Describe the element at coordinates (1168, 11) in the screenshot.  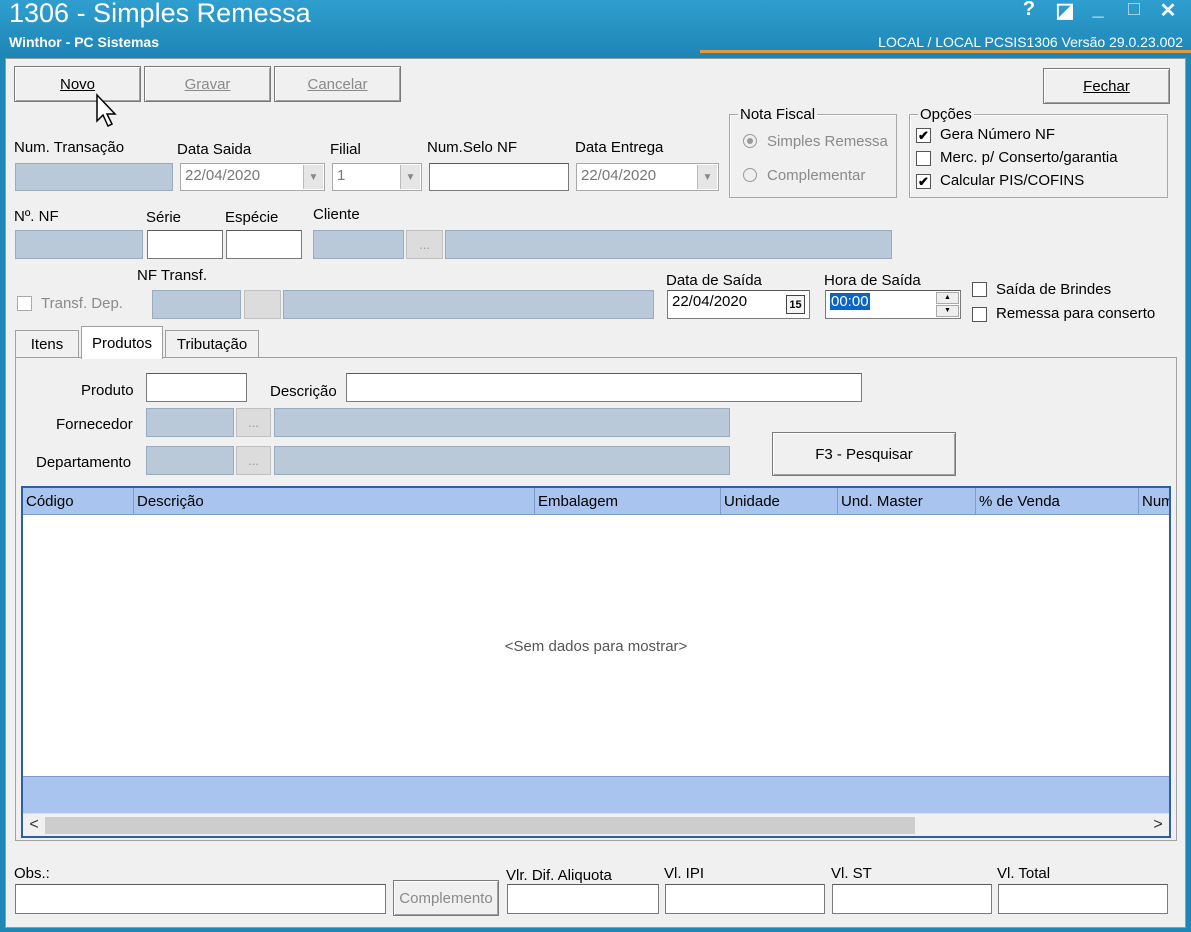
I see `close-icon: ✕` at that location.